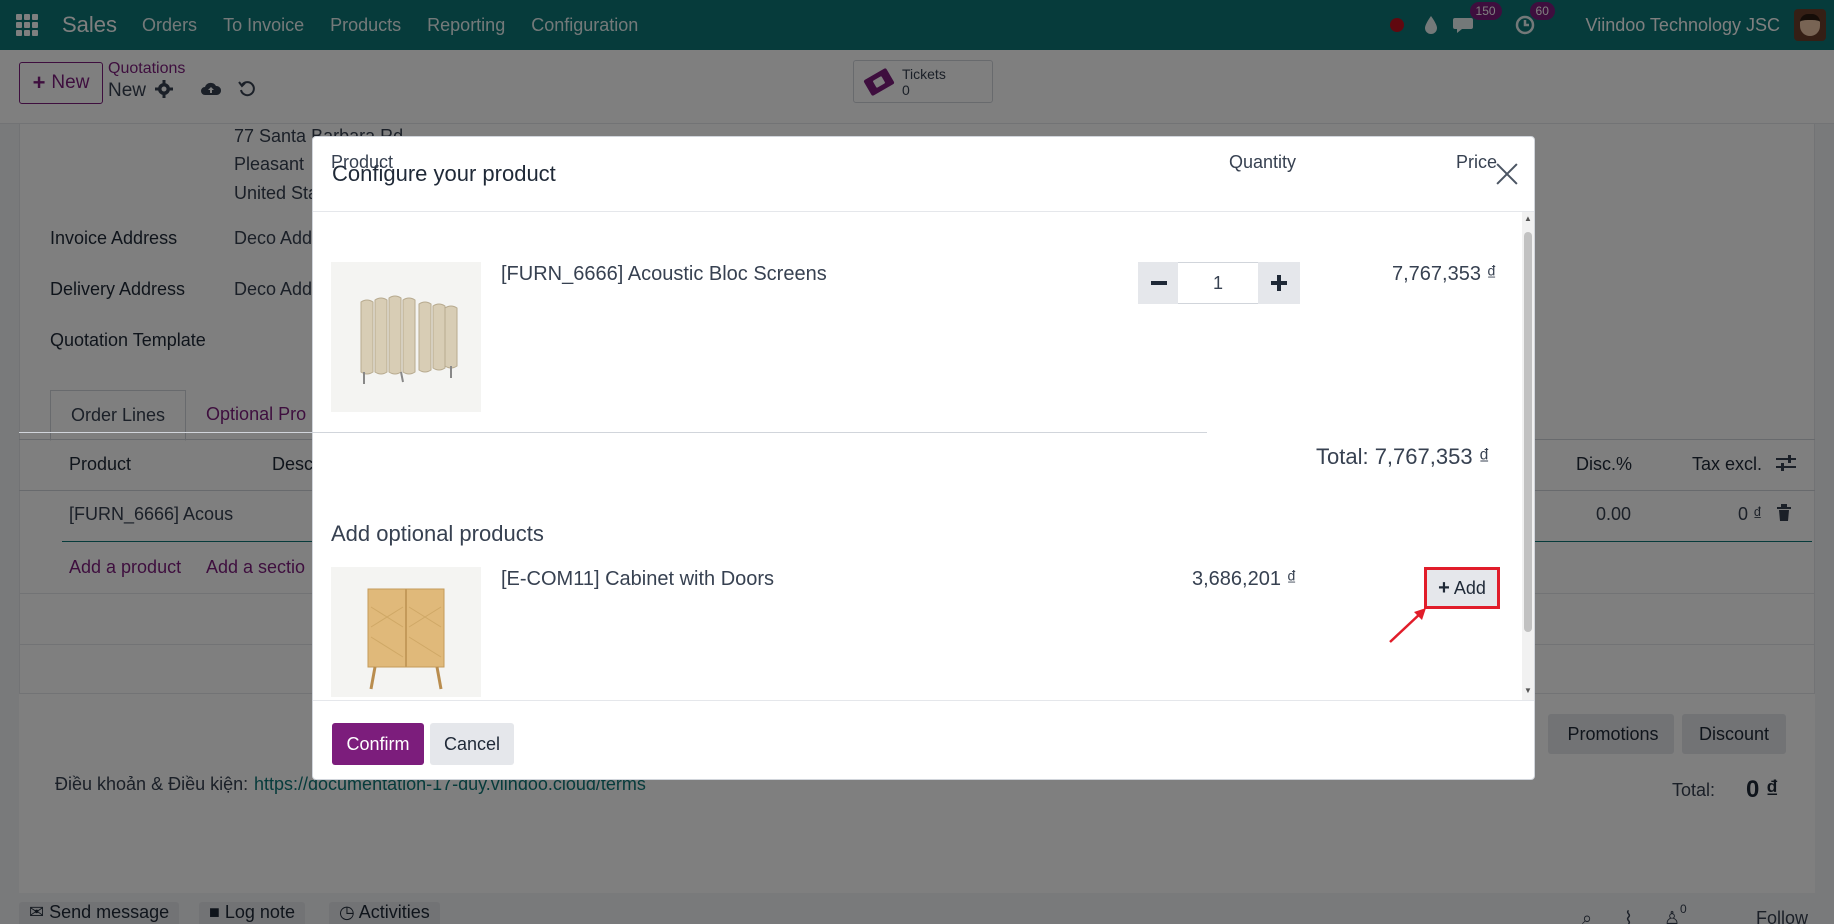 Image resolution: width=1834 pixels, height=924 pixels. What do you see at coordinates (1444, 587) in the screenshot?
I see `plus-icon: +` at bounding box center [1444, 587].